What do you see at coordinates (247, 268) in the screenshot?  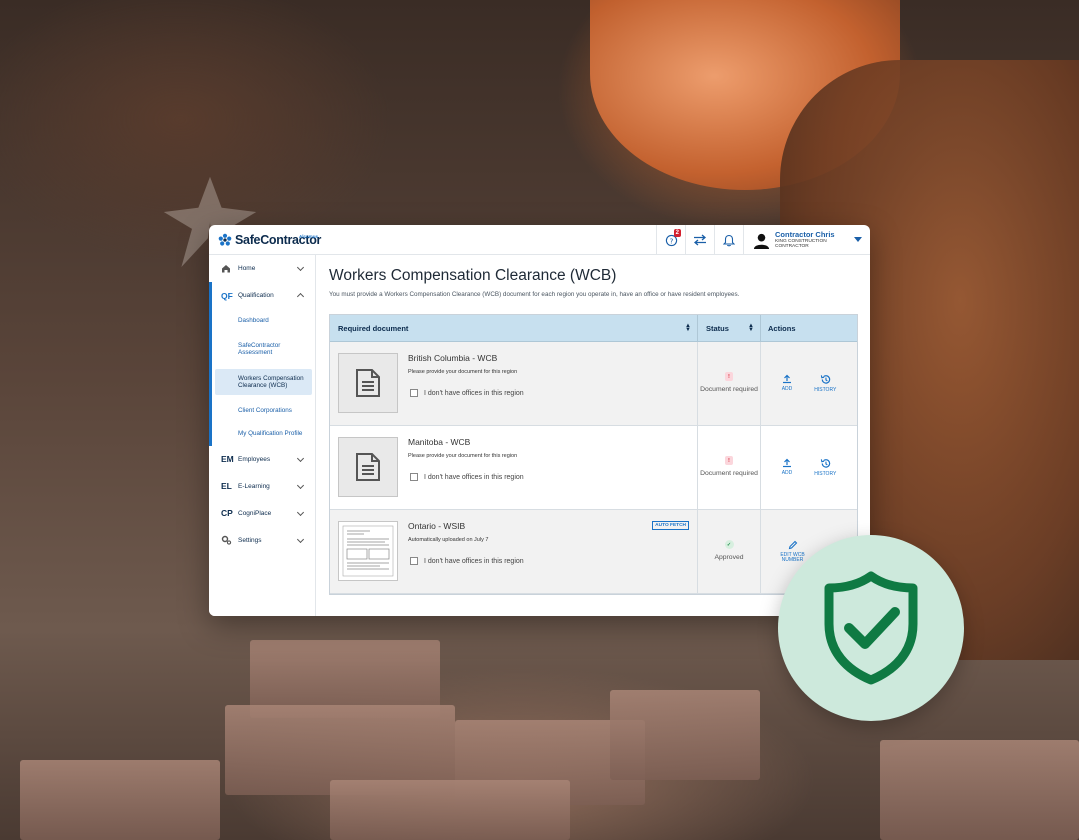 I see `sidebar-item-label: Home` at bounding box center [247, 268].